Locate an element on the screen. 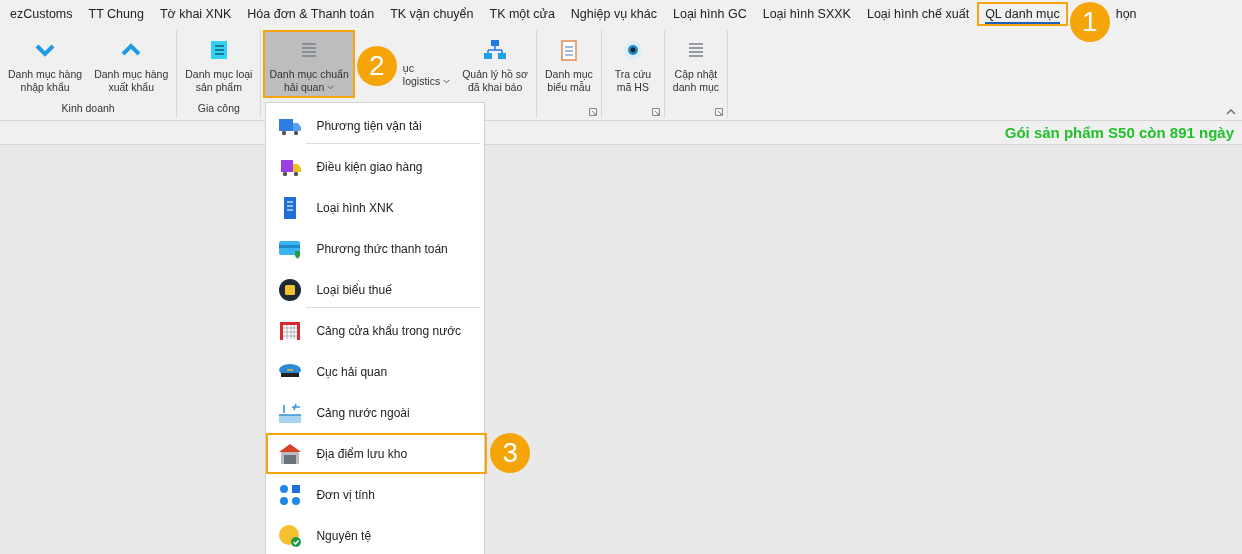  ribbon-tab: Tờ khai XNK is located at coordinates (195, 14).